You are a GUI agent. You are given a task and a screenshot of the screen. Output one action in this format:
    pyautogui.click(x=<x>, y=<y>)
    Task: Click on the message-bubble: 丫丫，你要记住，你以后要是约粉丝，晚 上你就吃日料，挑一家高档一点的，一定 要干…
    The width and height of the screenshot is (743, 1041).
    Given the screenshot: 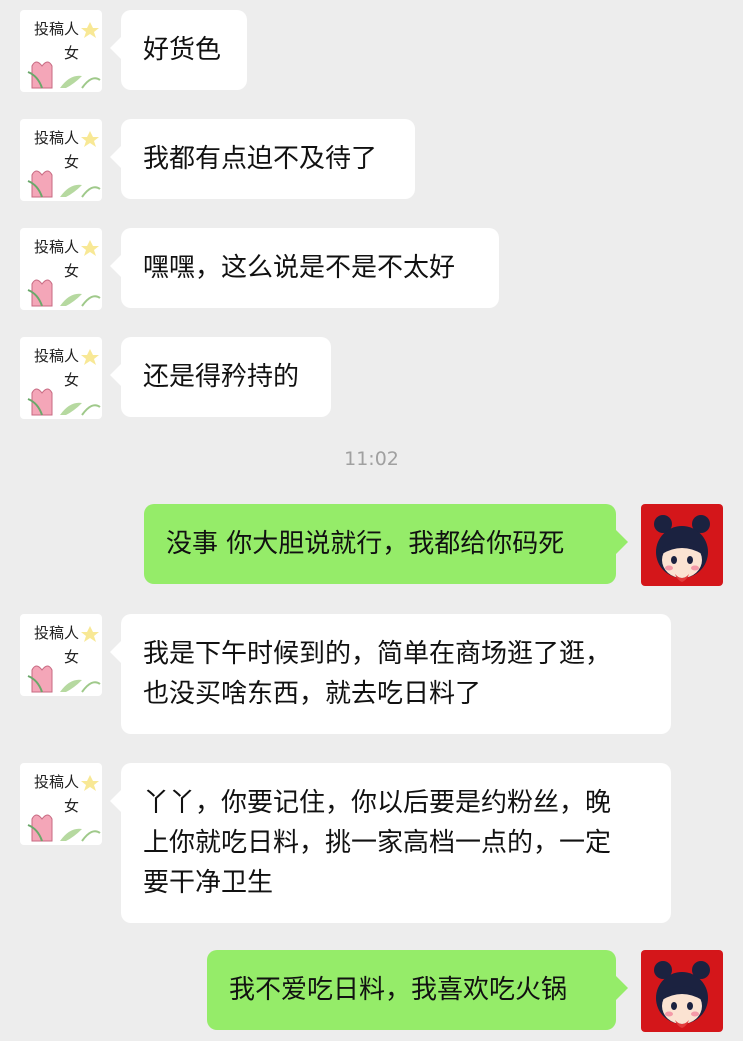 What is the action you would take?
    pyautogui.click(x=396, y=843)
    